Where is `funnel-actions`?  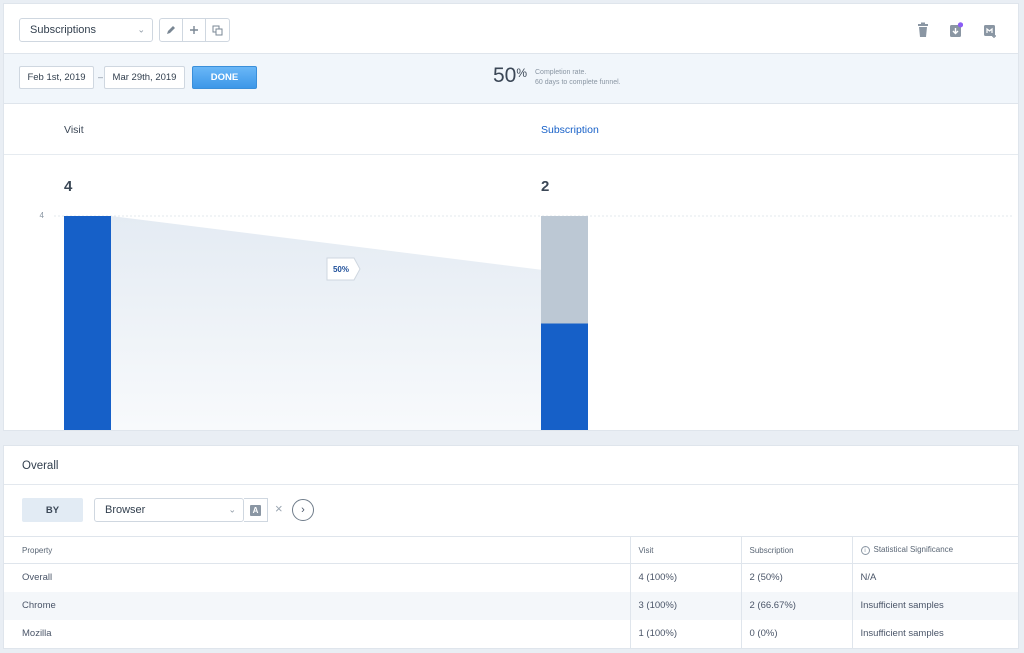 funnel-actions is located at coordinates (194, 30).